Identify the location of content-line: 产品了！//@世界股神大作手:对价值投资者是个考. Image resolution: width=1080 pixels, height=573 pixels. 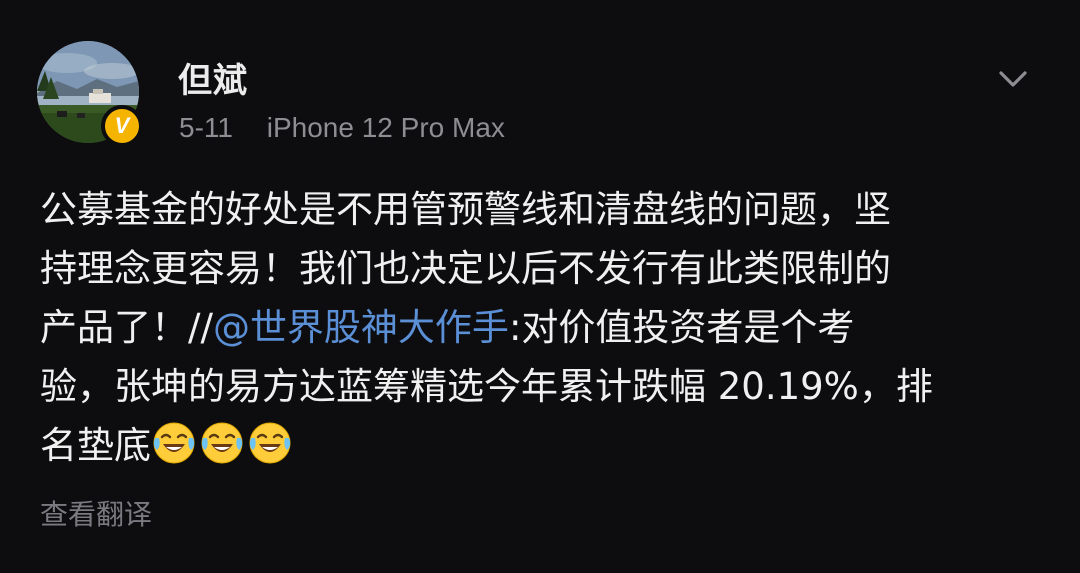
(545, 327).